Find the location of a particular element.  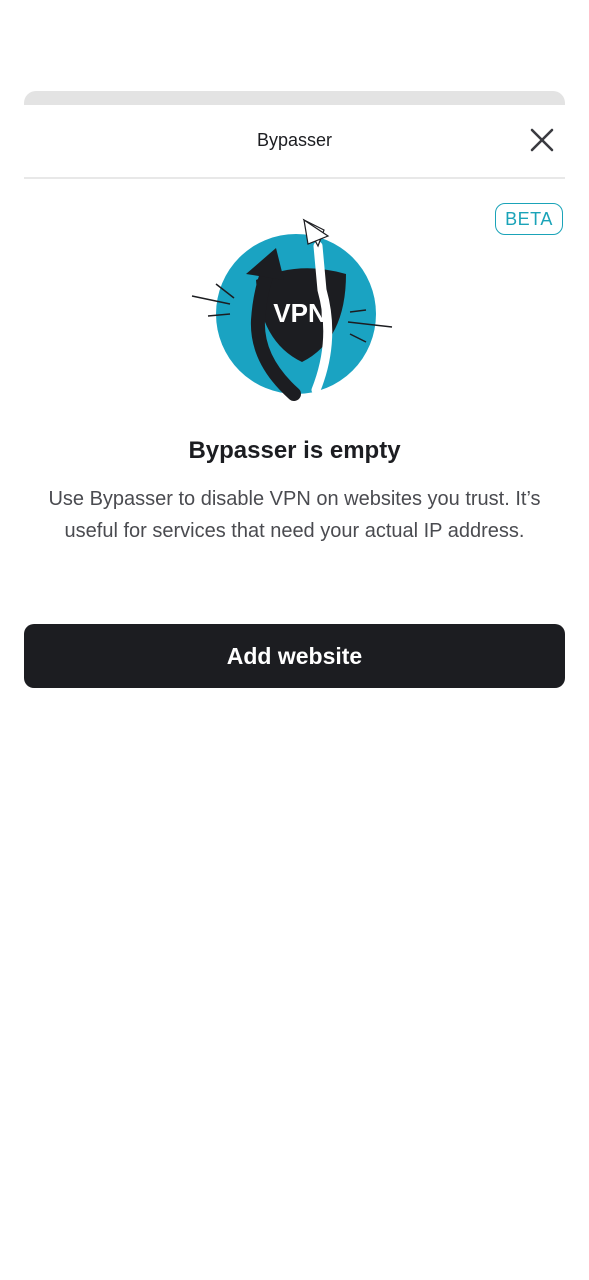

vpn-shield-label: VPN is located at coordinates (299, 313).